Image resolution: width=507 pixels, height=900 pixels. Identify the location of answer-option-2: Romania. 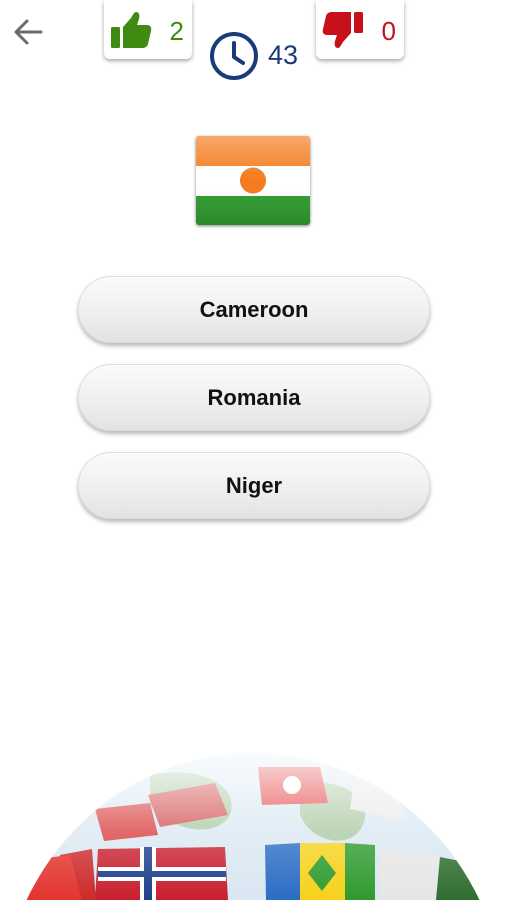
(254, 397).